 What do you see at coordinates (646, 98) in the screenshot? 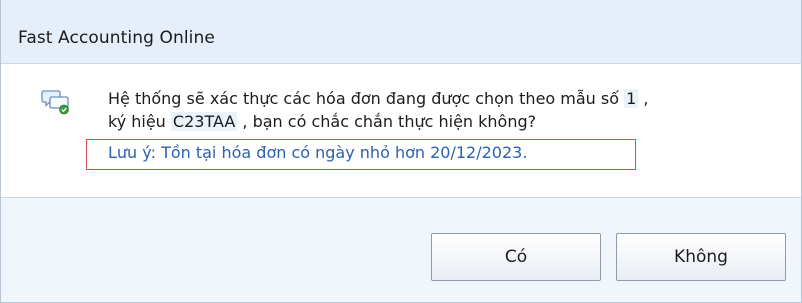
I see `message-line-1-suffix: ,` at bounding box center [646, 98].